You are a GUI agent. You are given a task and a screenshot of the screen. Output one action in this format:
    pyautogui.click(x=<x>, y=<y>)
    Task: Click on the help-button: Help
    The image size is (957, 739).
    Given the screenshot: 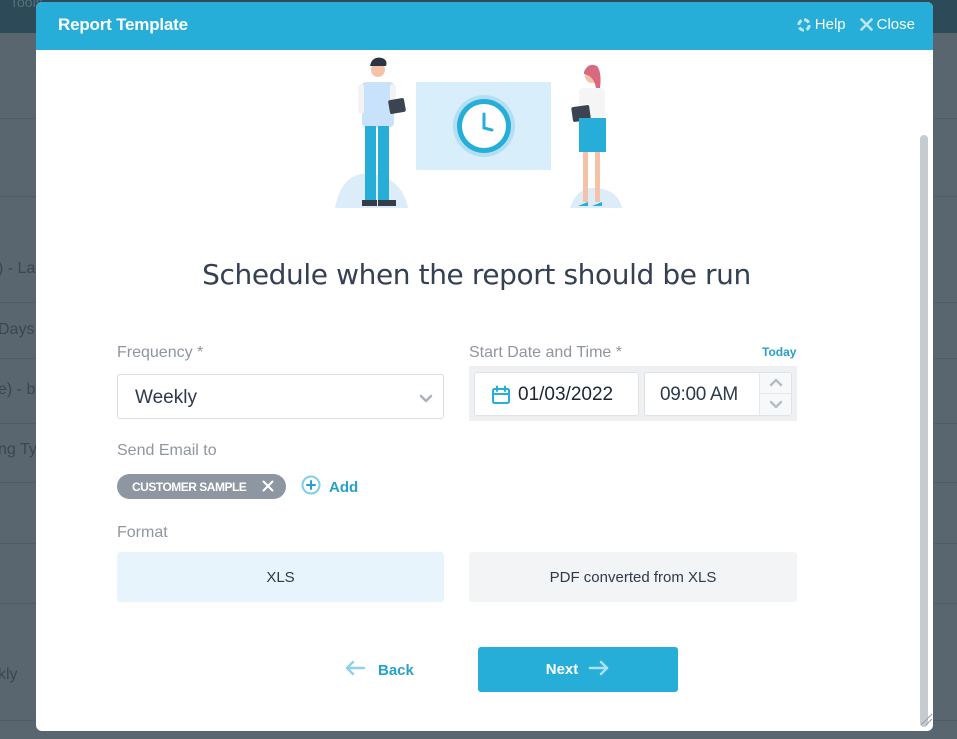 What is the action you would take?
    pyautogui.click(x=821, y=24)
    